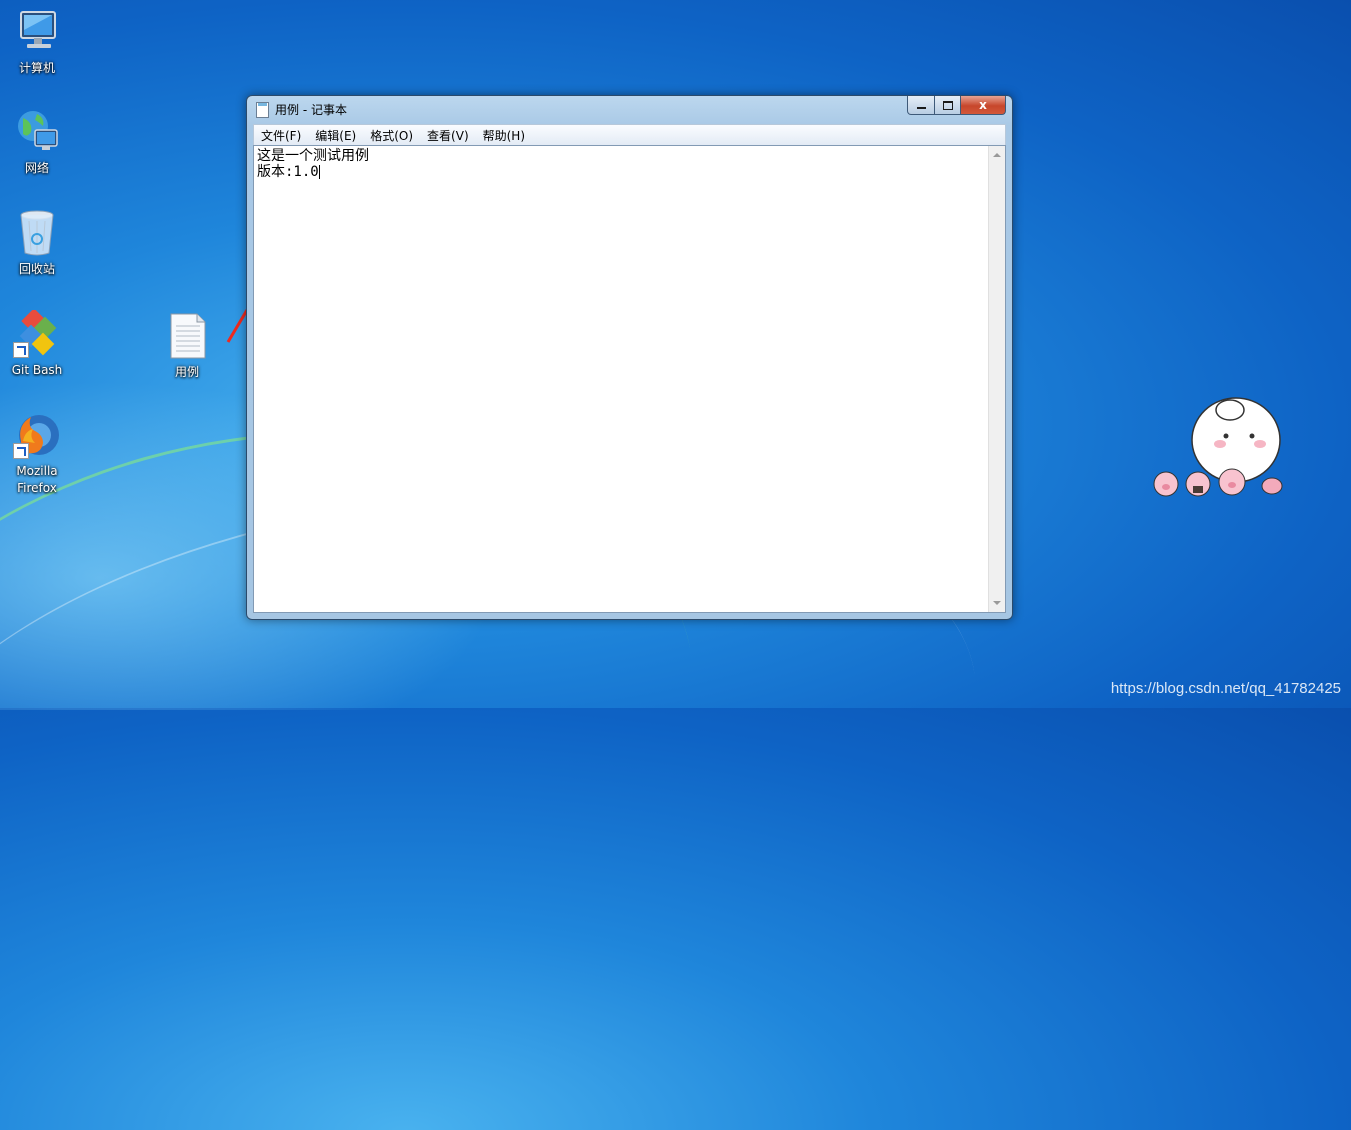 The height and width of the screenshot is (1130, 1351). Describe the element at coordinates (996, 379) in the screenshot. I see `vertical-scrollbar` at that location.